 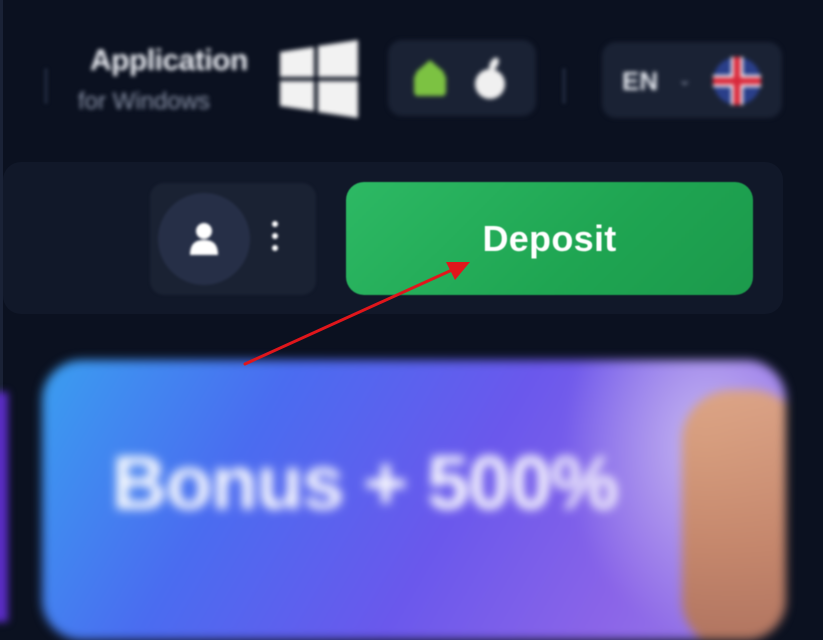 I want to click on deposit-button: Deposit, so click(x=549, y=238).